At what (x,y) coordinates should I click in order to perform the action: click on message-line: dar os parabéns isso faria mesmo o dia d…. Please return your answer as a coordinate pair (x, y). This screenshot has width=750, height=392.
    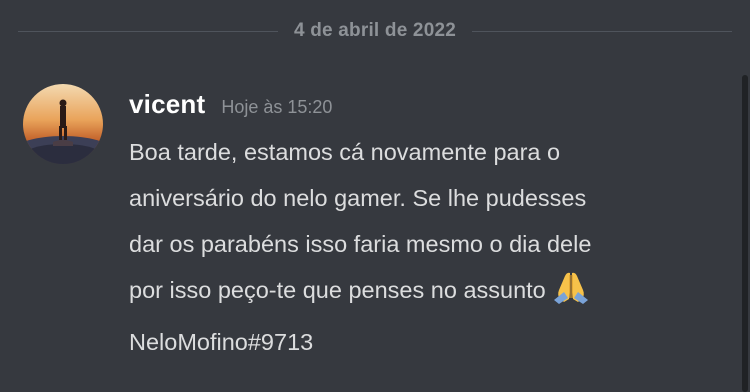
    Looking at the image, I should click on (360, 244).